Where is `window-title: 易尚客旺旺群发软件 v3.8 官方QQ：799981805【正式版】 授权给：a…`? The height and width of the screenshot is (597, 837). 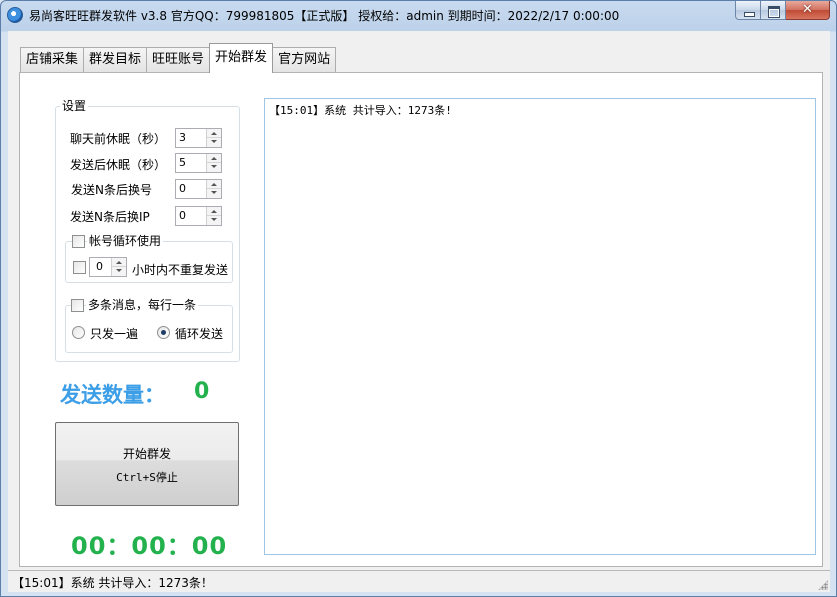
window-title: 易尚客旺旺群发软件 v3.8 官方QQ：799981805【正式版】 授权给：a… is located at coordinates (324, 16).